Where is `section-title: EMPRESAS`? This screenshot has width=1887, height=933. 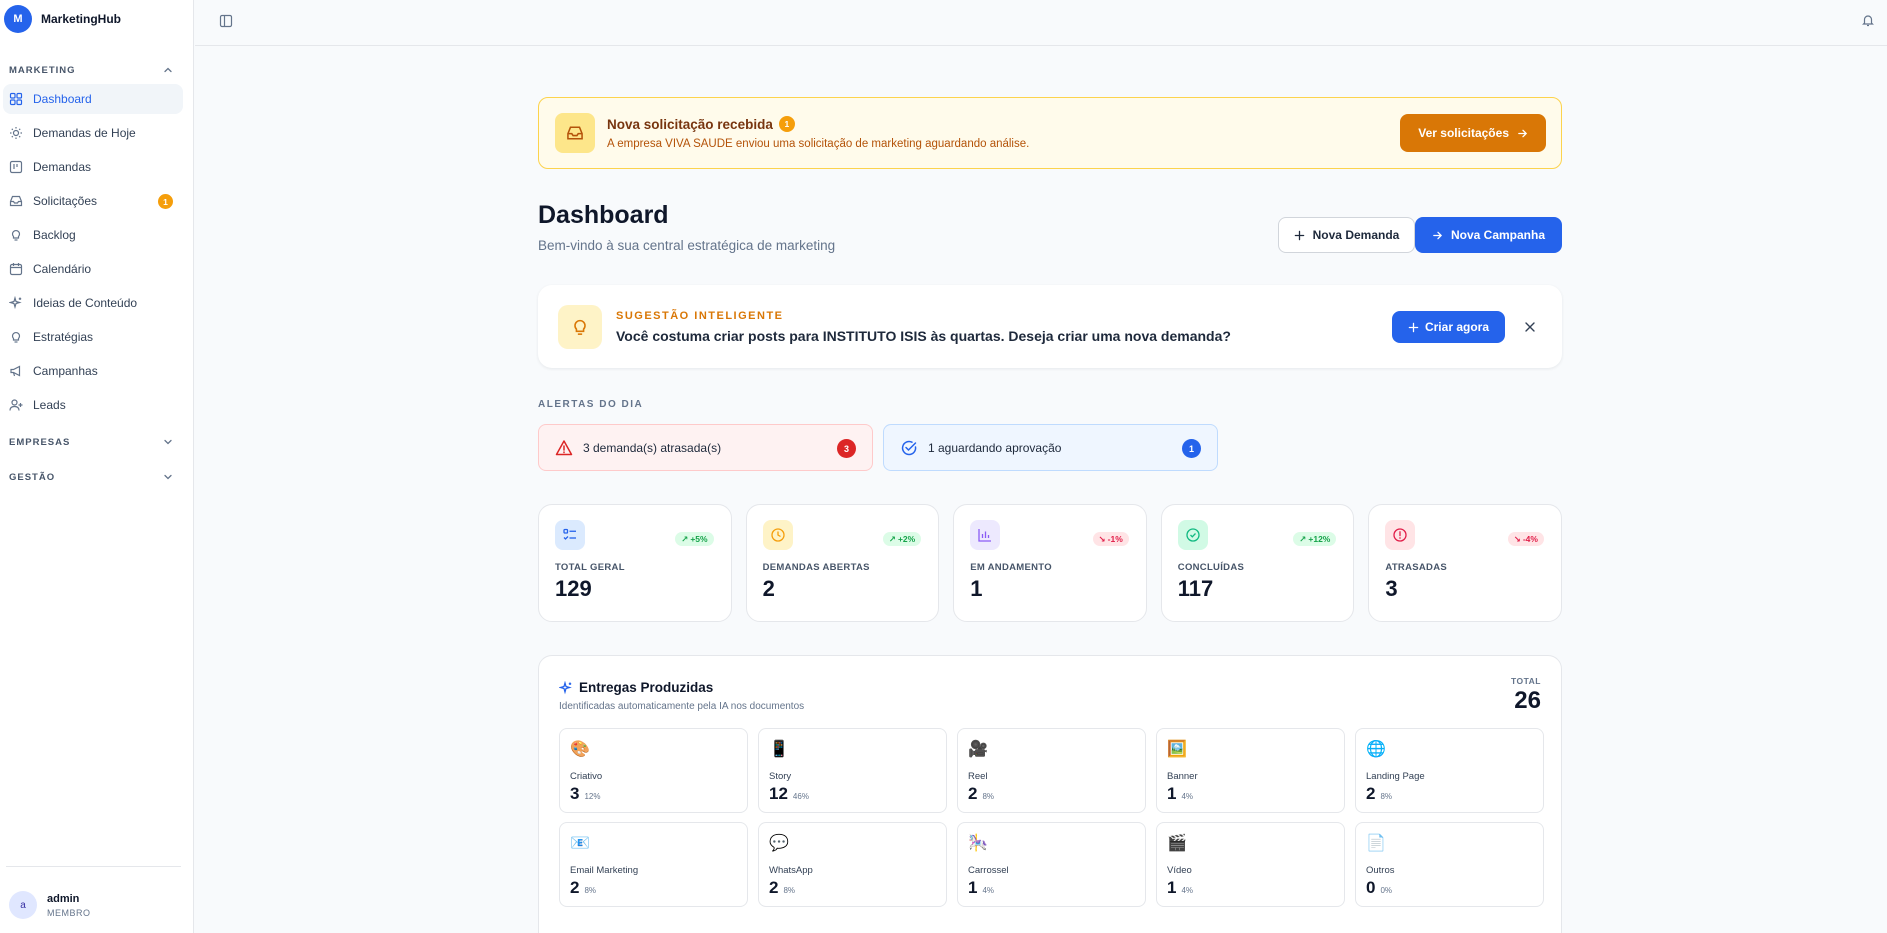 section-title: EMPRESAS is located at coordinates (40, 442).